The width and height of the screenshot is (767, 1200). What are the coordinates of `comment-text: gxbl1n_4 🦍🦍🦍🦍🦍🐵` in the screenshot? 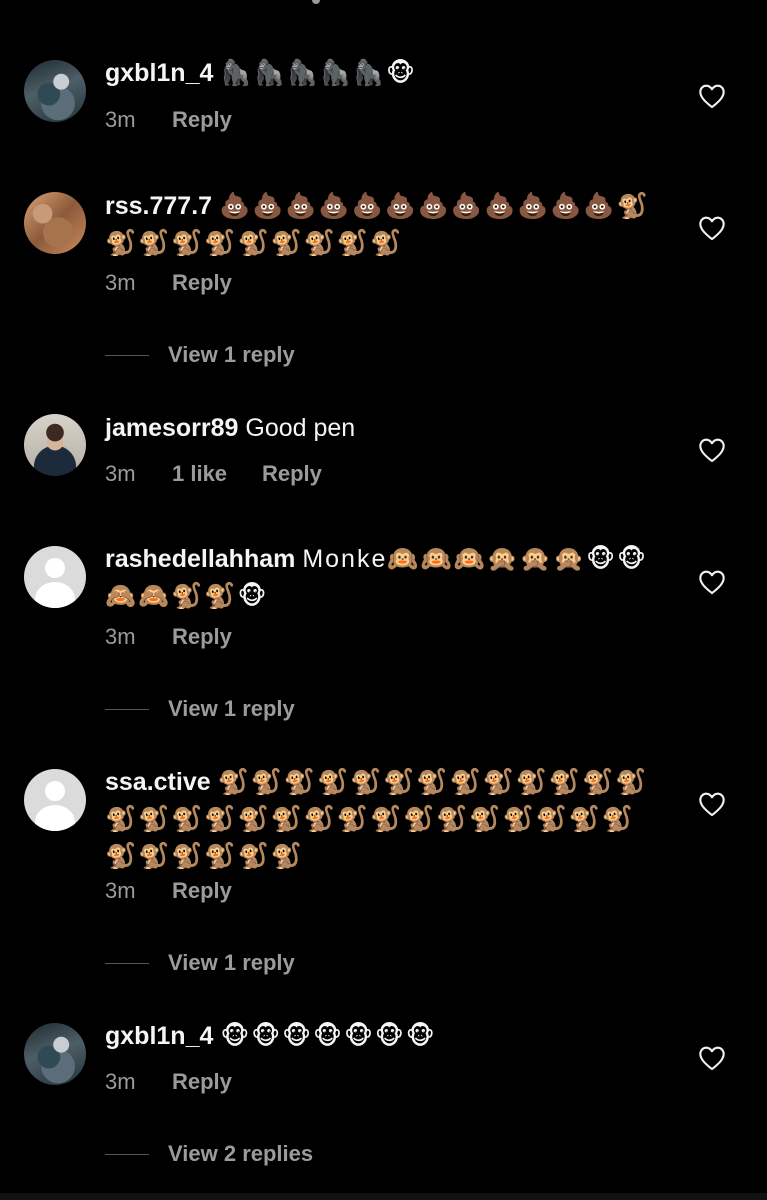 It's located at (385, 73).